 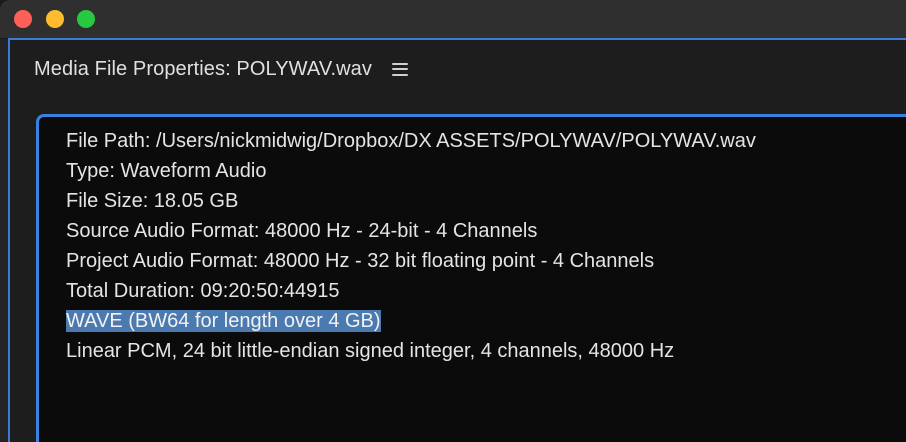 I want to click on panel-header: Media File Properties: POLYWAV.wav, so click(x=221, y=69).